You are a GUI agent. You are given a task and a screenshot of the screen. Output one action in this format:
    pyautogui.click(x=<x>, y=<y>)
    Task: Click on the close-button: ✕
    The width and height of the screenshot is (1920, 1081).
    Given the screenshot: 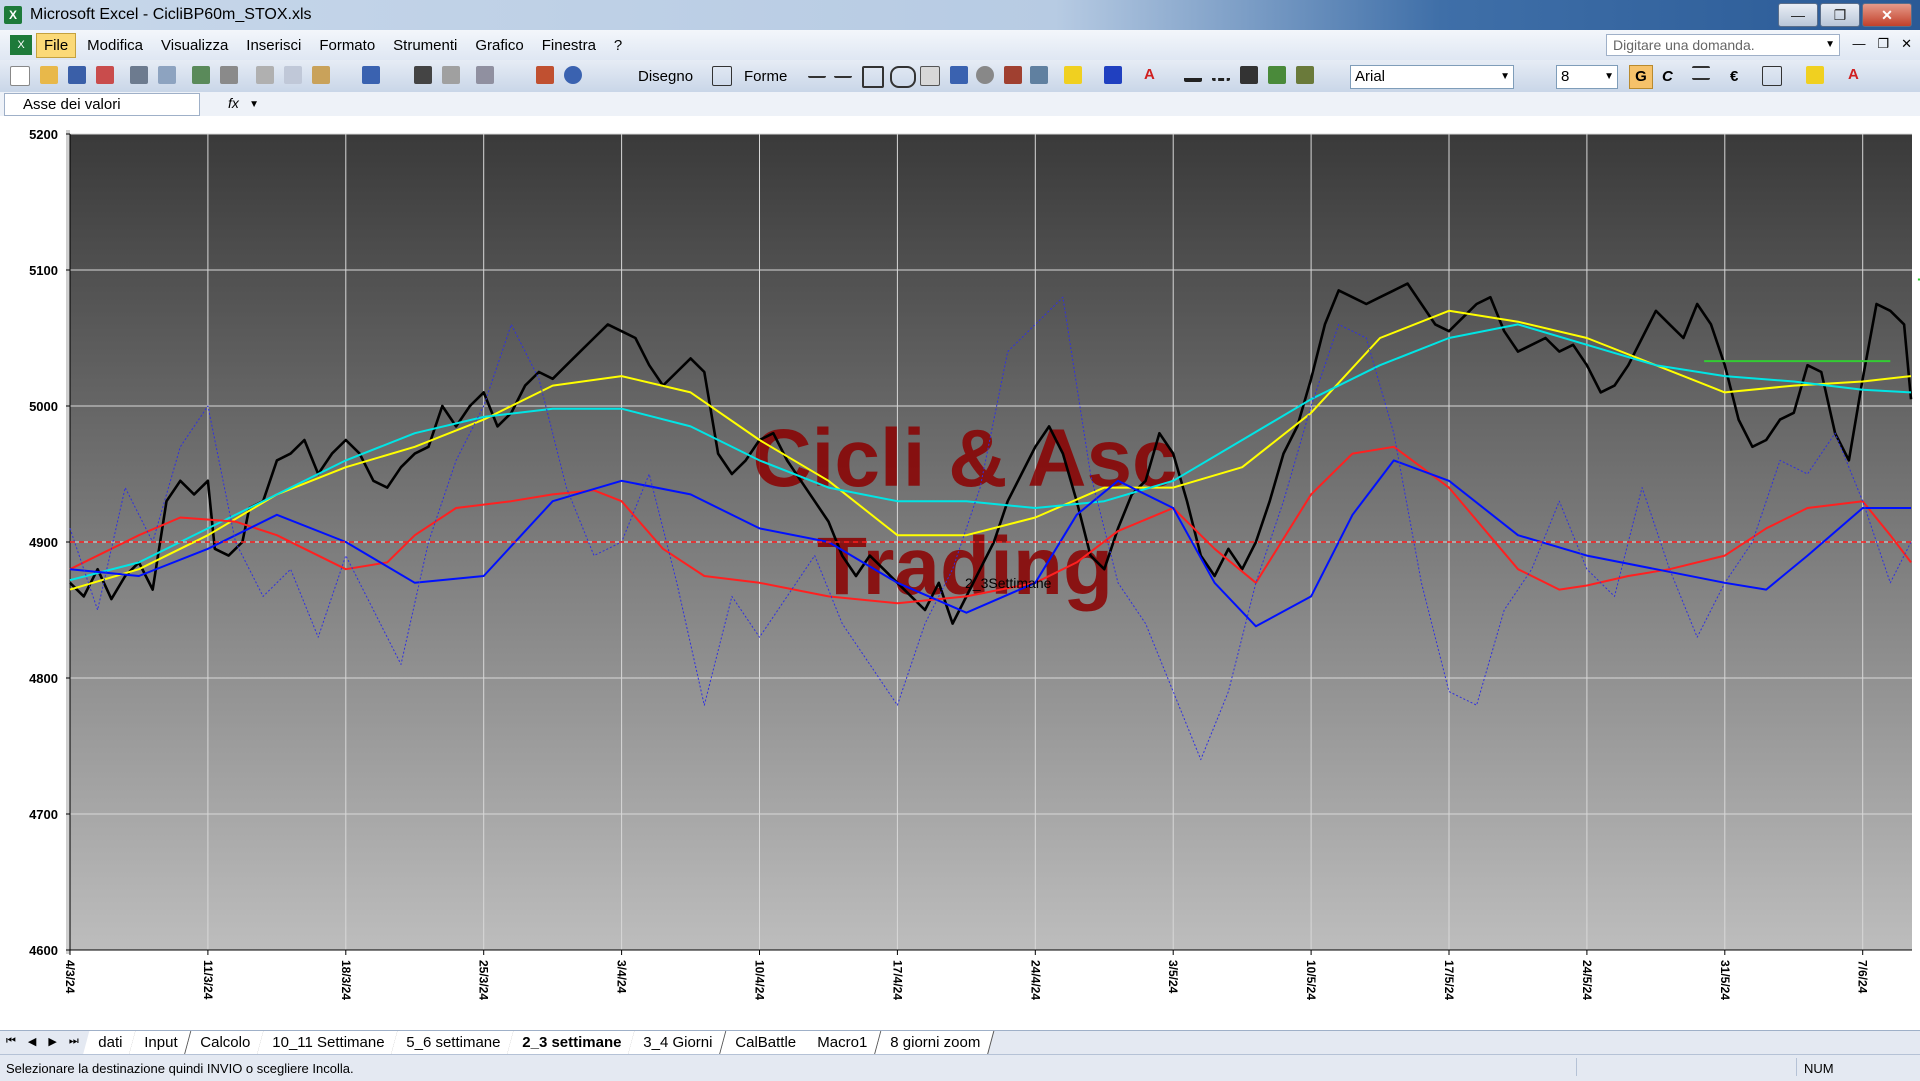 What is the action you would take?
    pyautogui.click(x=1887, y=15)
    